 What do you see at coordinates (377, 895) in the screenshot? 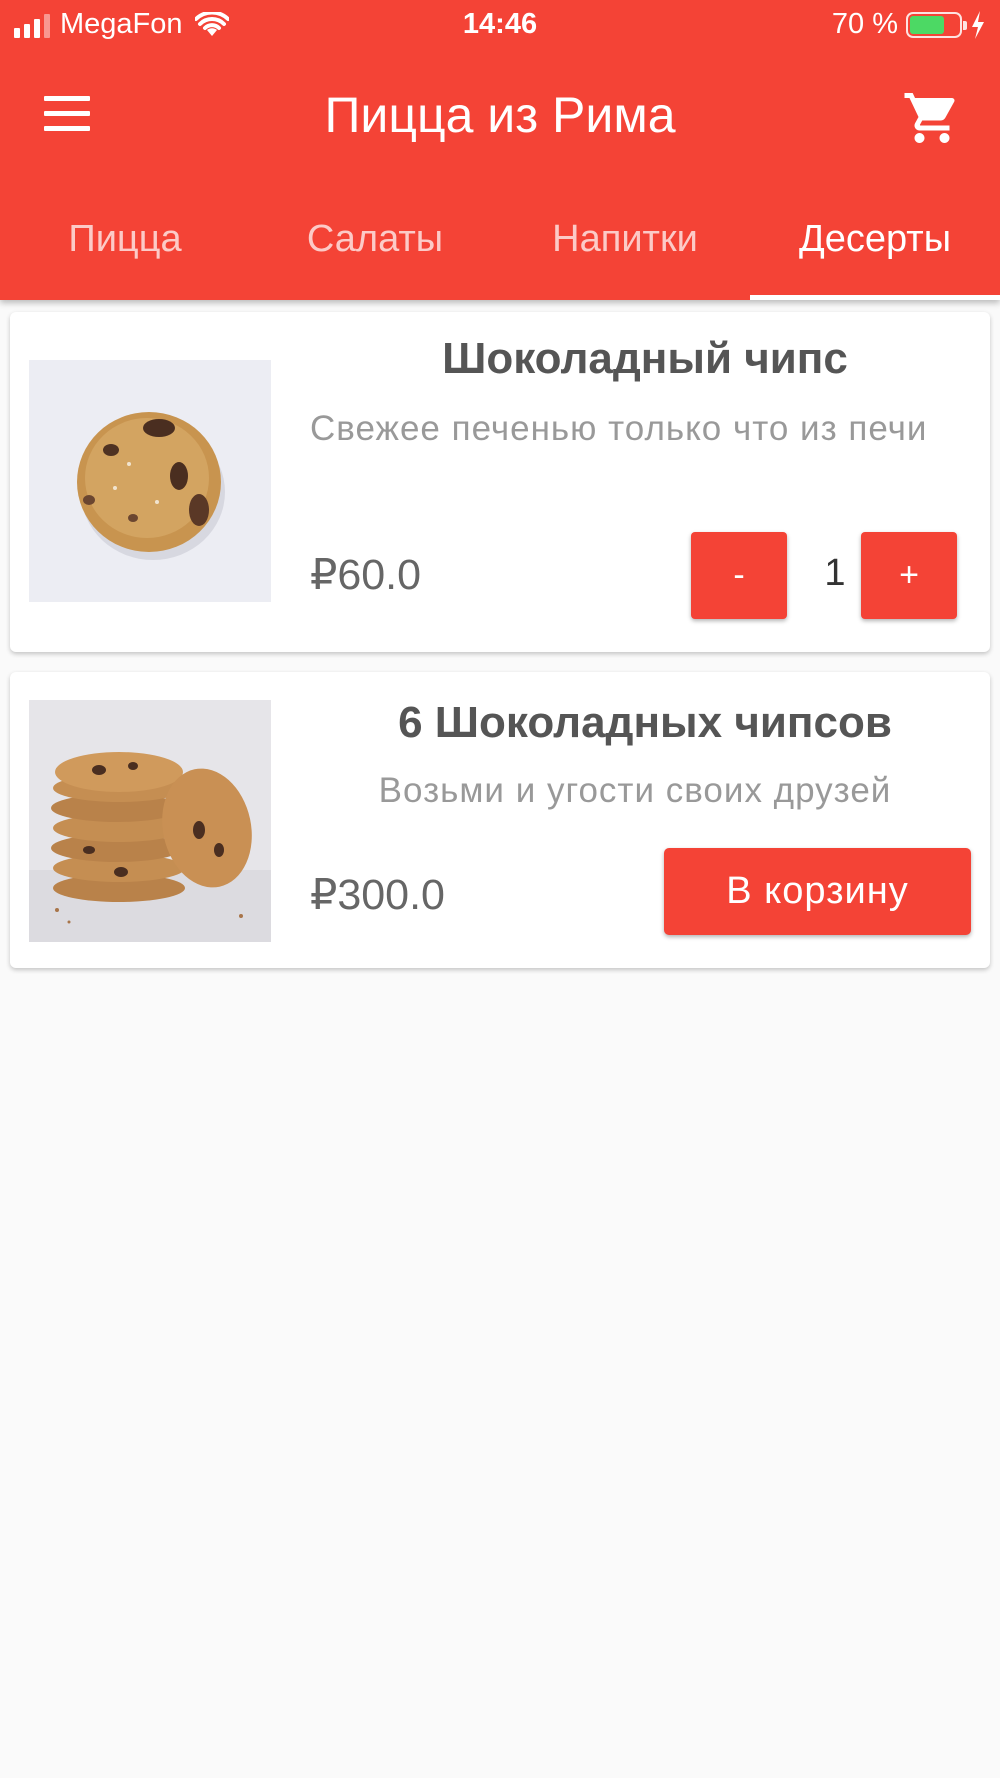
I see `product-price: ₽300.0` at bounding box center [377, 895].